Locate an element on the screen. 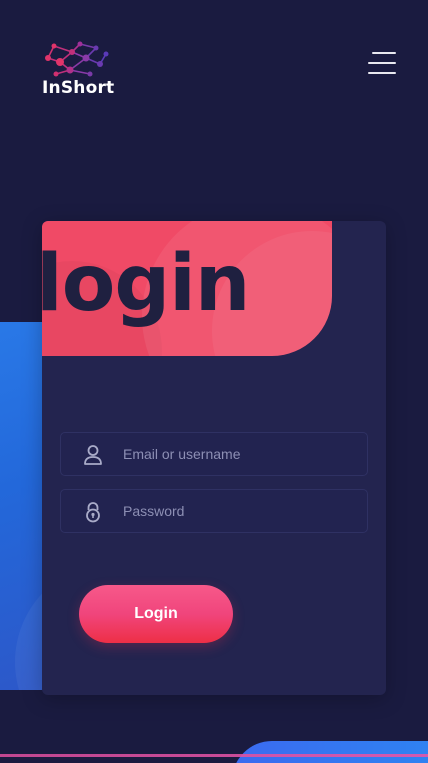 Image resolution: width=428 pixels, height=763 pixels. email-input is located at coordinates (238, 454).